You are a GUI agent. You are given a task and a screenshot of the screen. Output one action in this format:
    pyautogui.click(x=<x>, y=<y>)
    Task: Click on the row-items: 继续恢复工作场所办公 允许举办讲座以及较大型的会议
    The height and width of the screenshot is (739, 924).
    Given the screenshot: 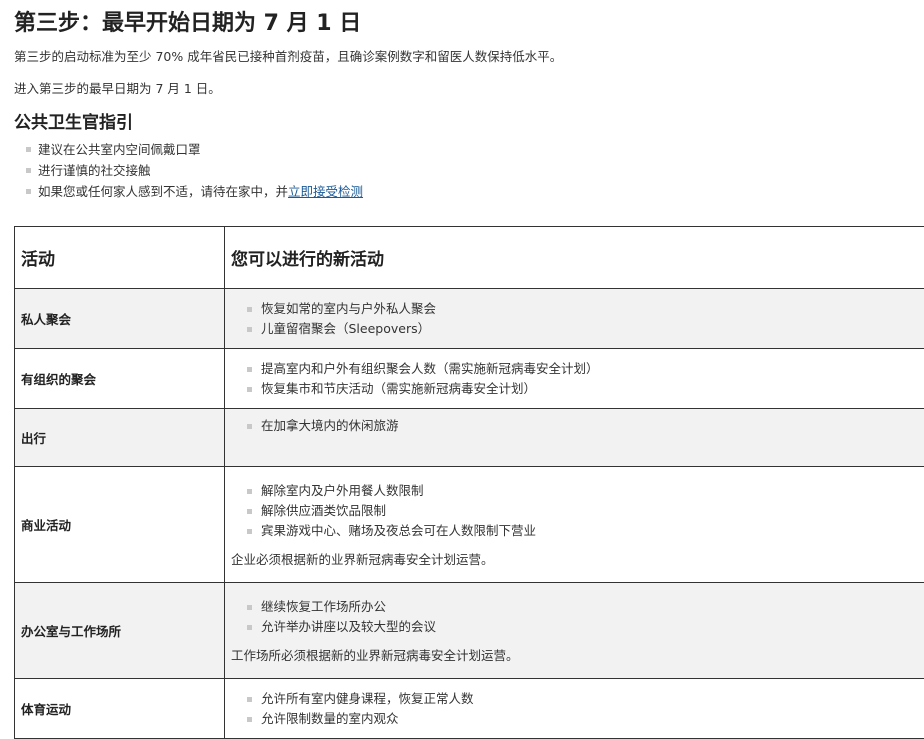 What is the action you would take?
    pyautogui.click(x=577, y=617)
    